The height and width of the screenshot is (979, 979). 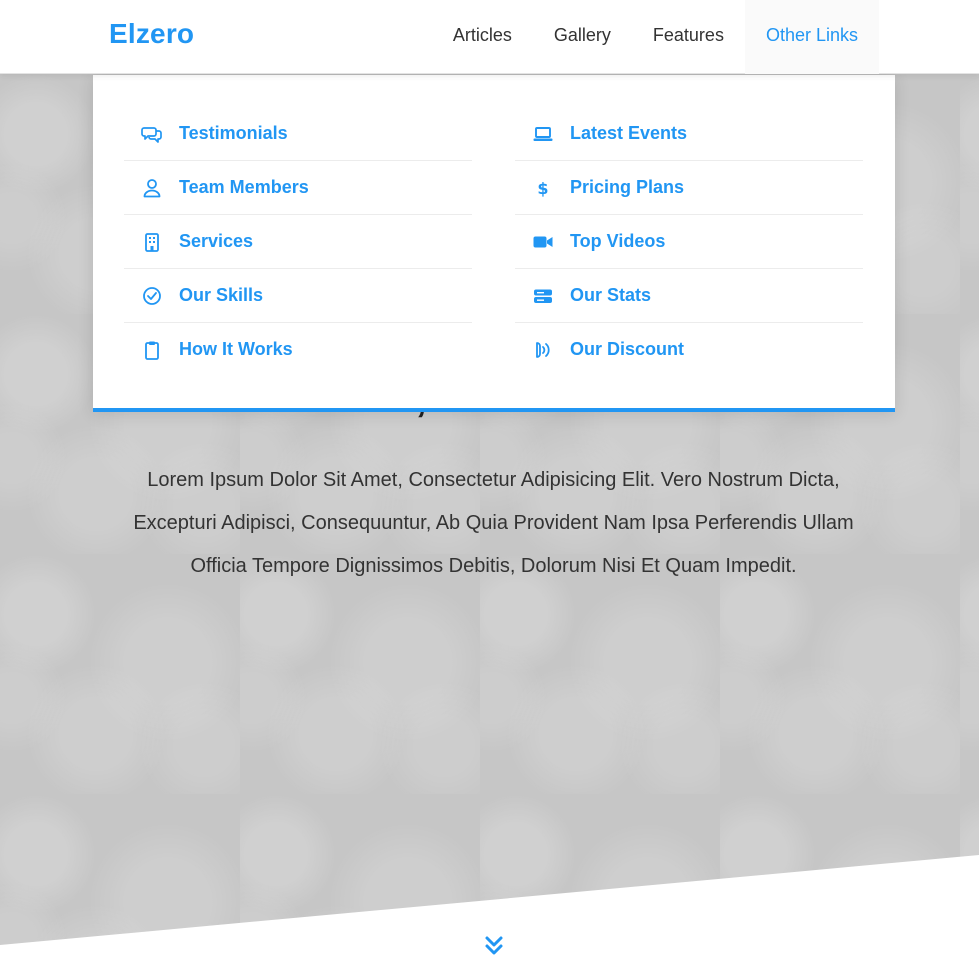 What do you see at coordinates (494, 946) in the screenshot?
I see `angles-down-icon` at bounding box center [494, 946].